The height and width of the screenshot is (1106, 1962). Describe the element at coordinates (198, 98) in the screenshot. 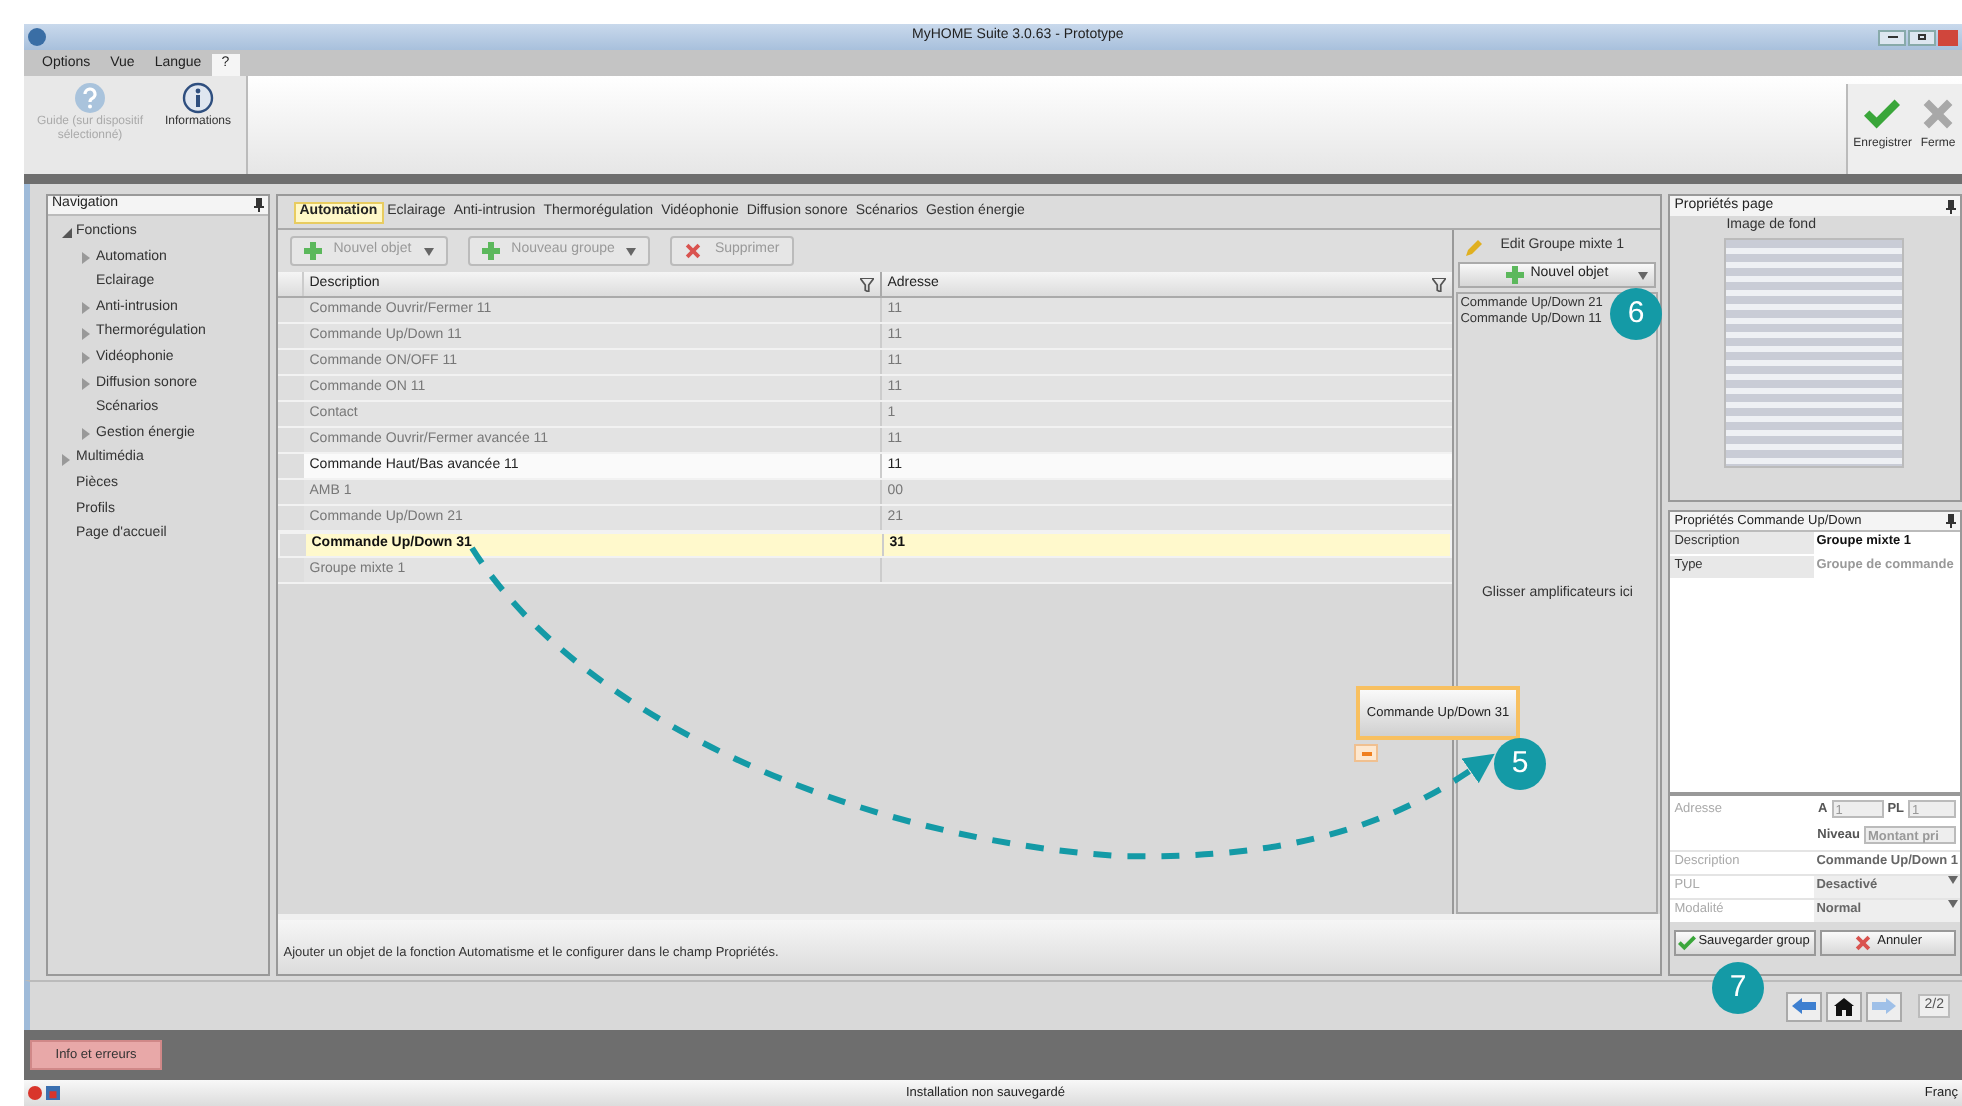

I see `info-icon` at that location.